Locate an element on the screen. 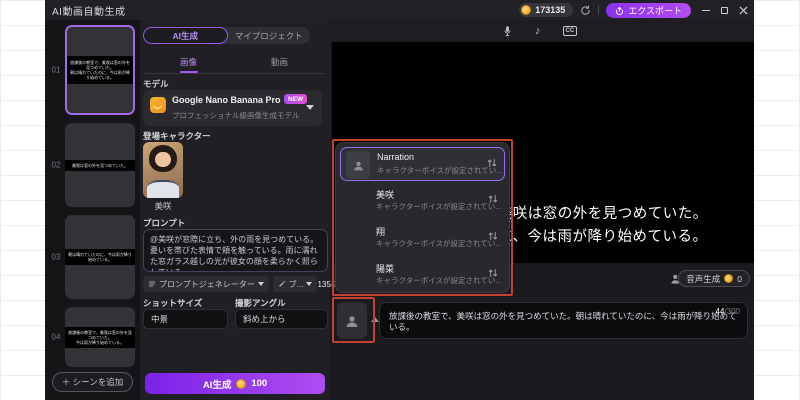  credits-badge: 173135 is located at coordinates (546, 10).